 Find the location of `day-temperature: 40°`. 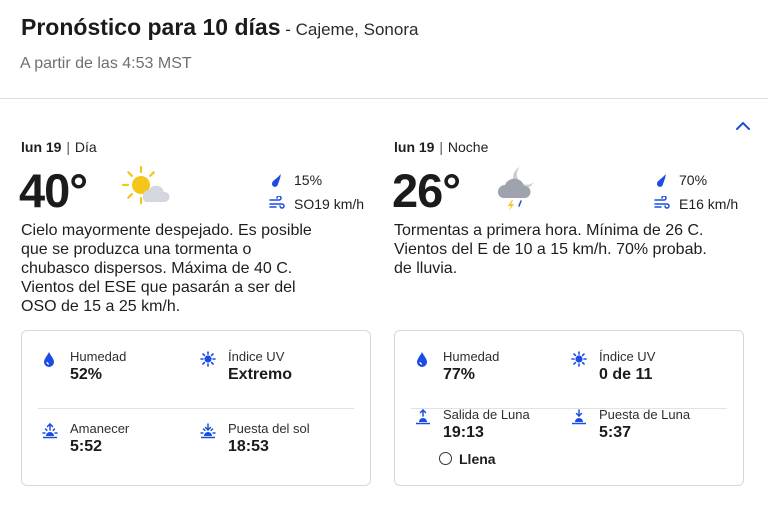

day-temperature: 40° is located at coordinates (53, 190).